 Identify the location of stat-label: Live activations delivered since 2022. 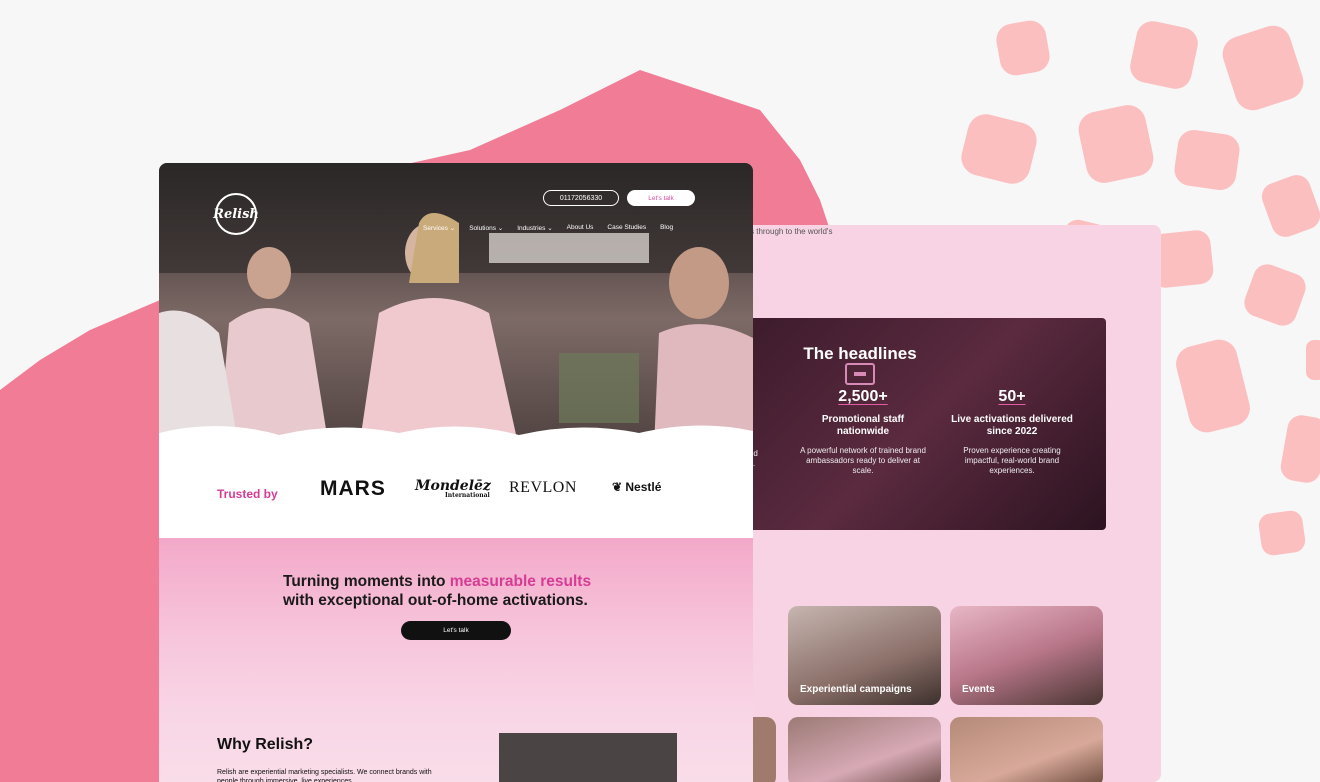
(1012, 425).